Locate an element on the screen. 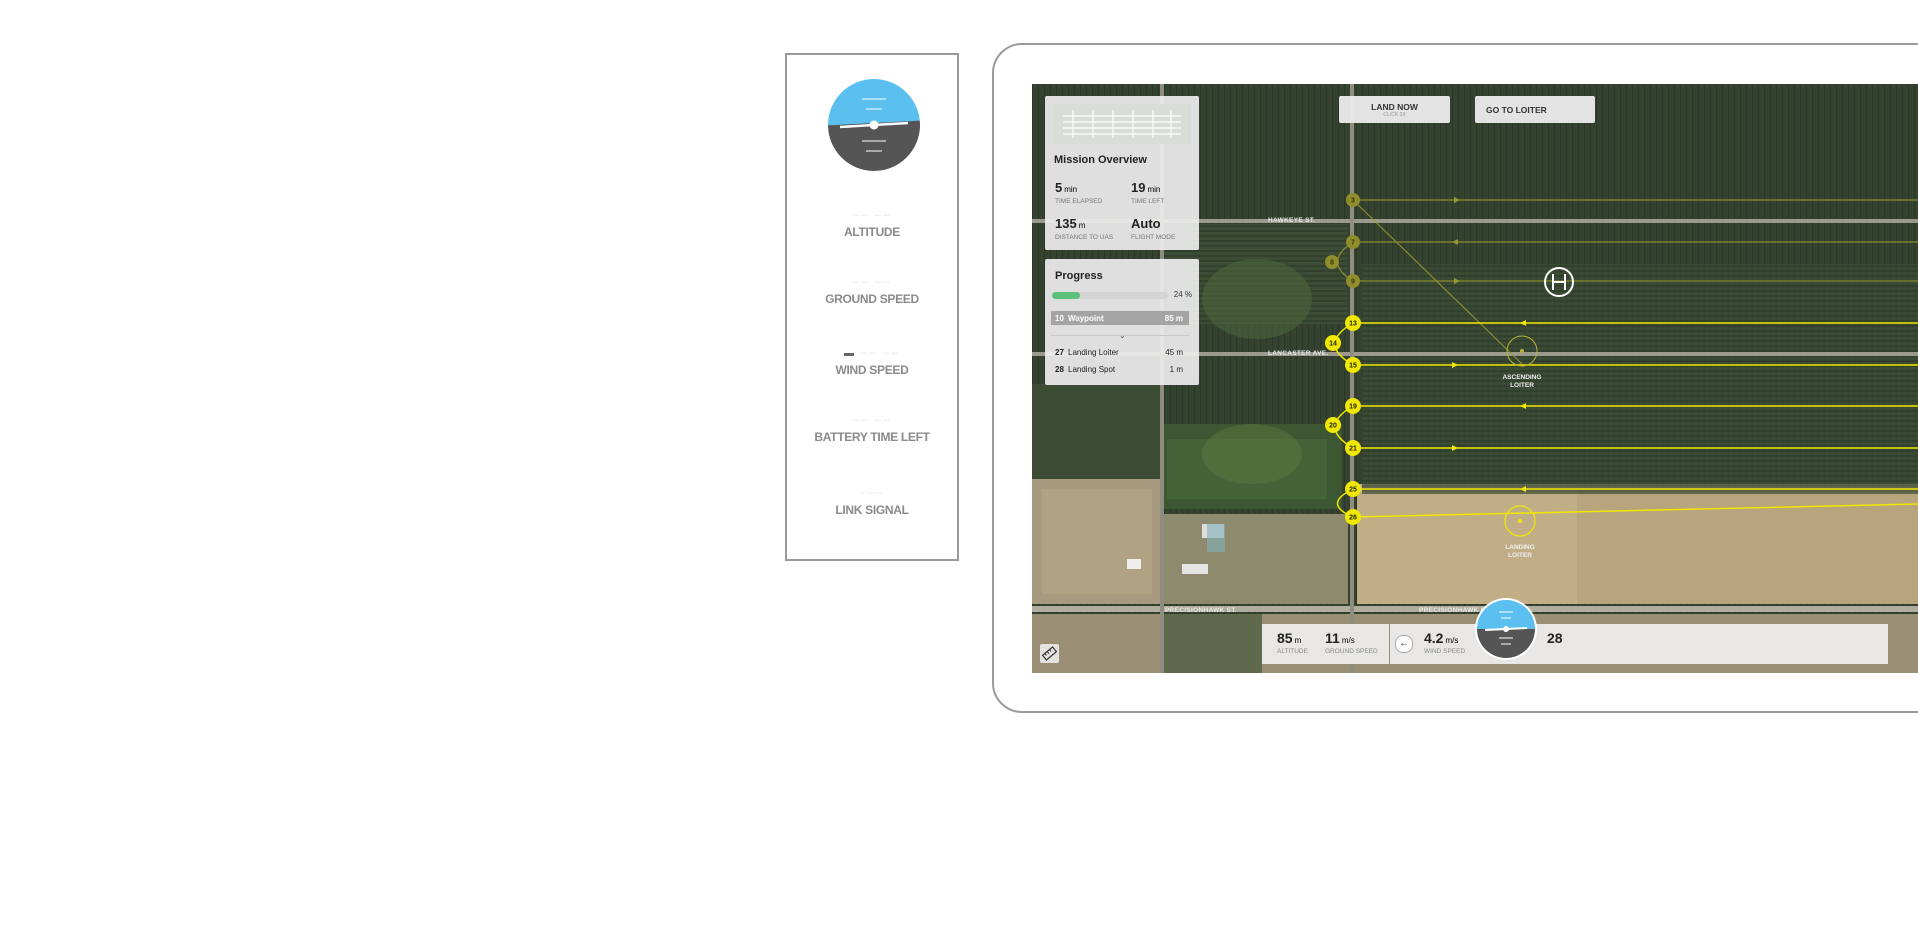  waypoint-15: 15 is located at coordinates (1353, 365).